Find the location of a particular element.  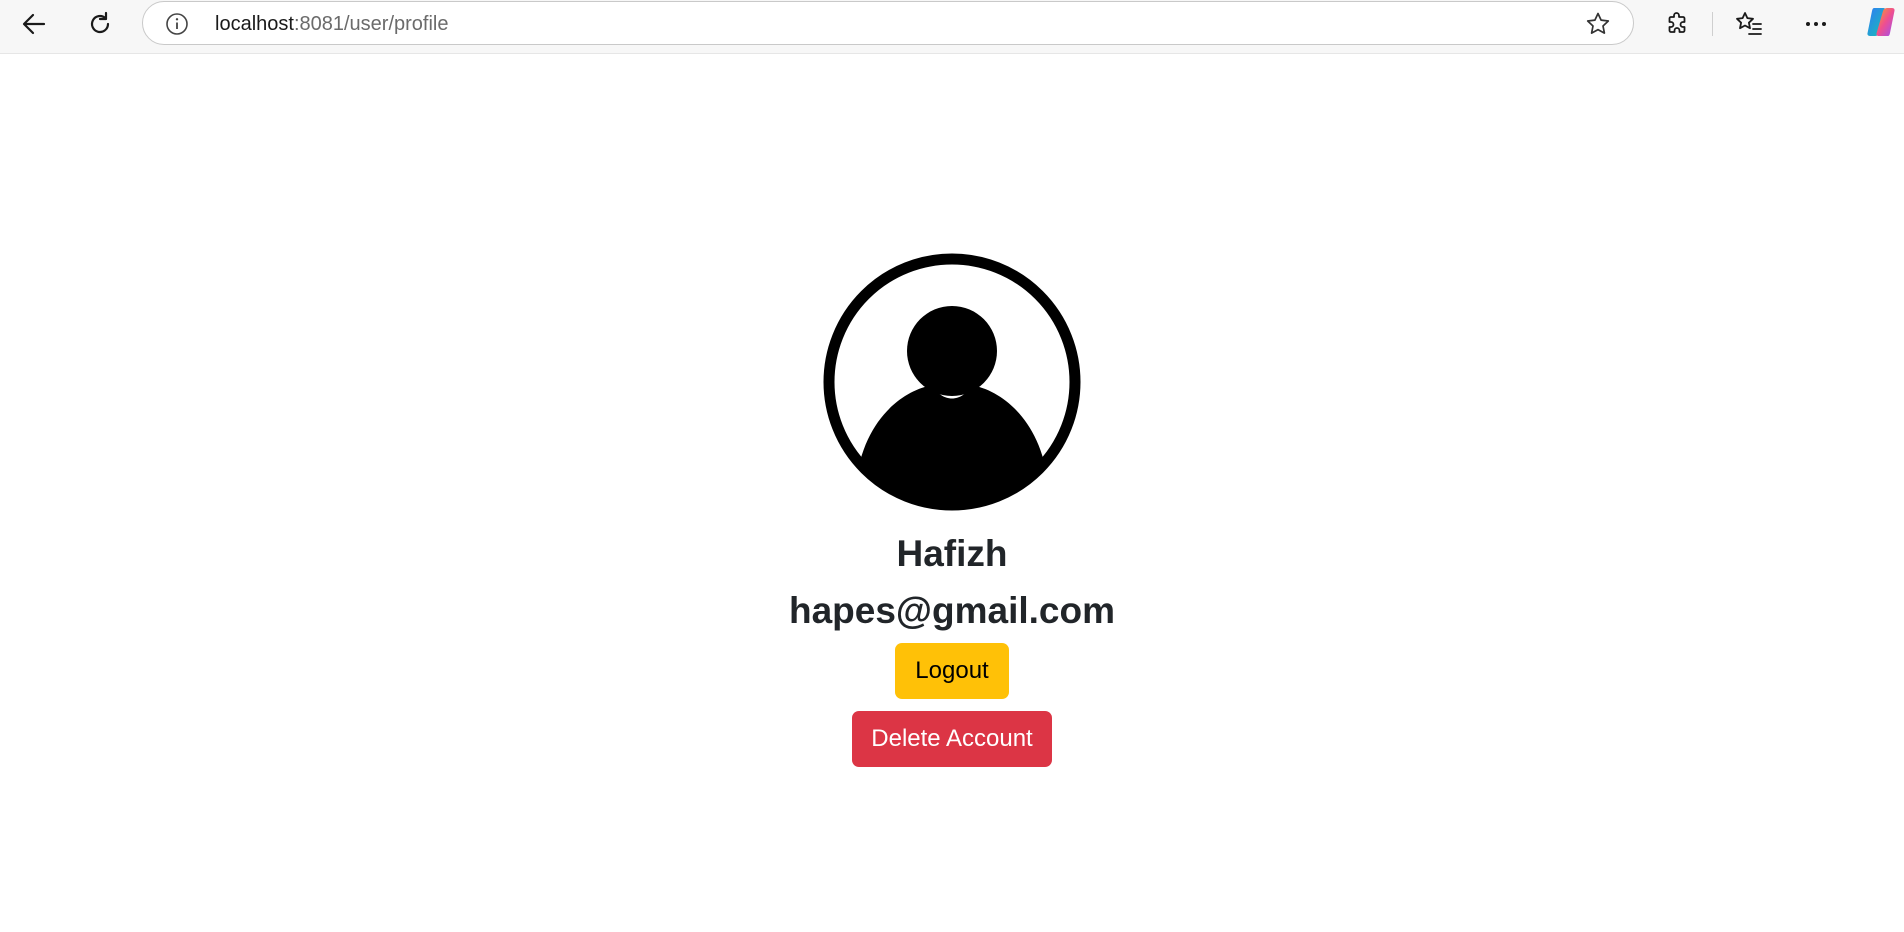

avatar-icon is located at coordinates (952, 382).